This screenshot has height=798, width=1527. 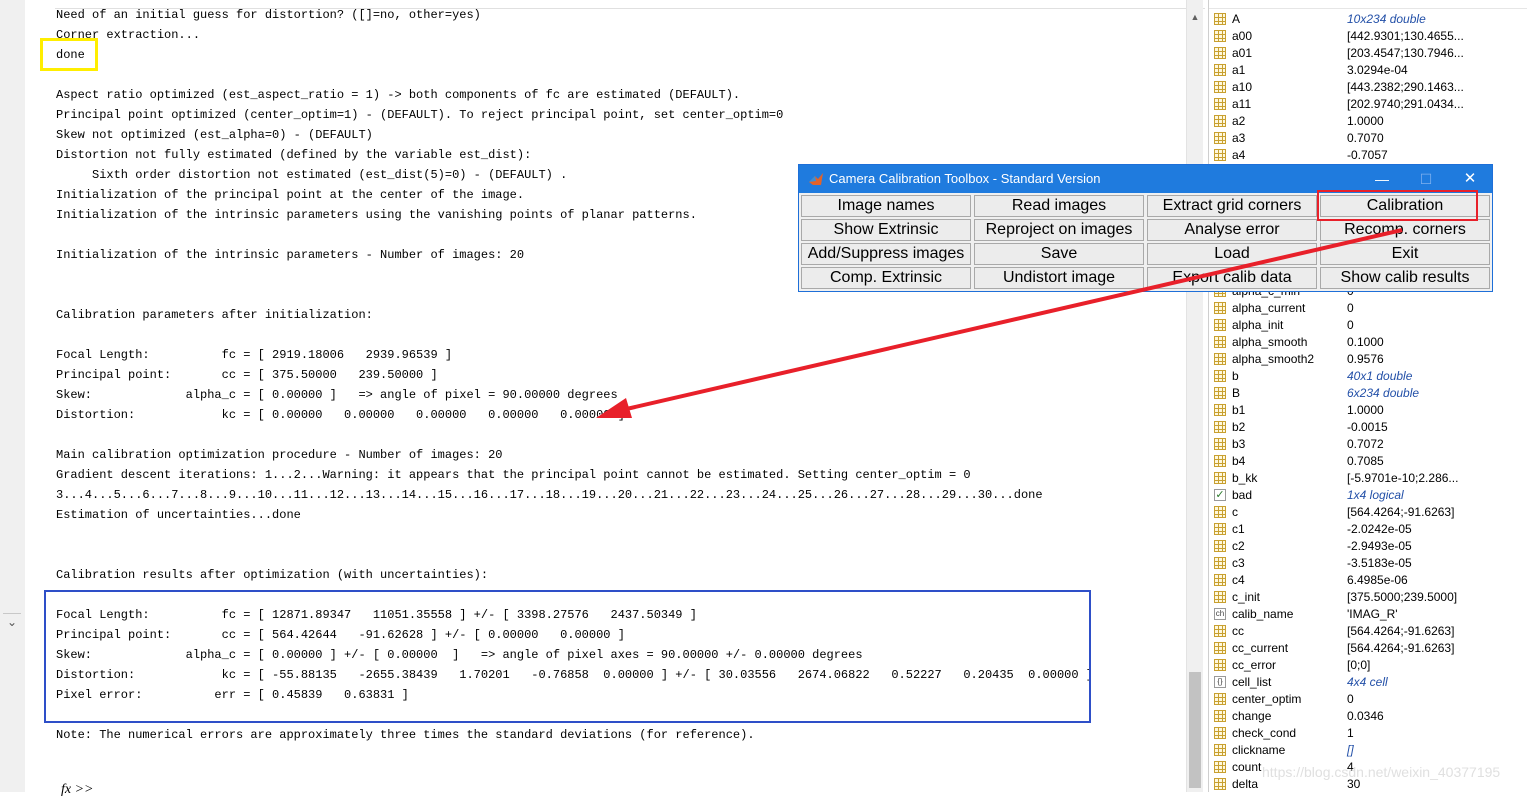 What do you see at coordinates (1232, 206) in the screenshot?
I see `extract-grid-corners-button: Extract grid corners` at bounding box center [1232, 206].